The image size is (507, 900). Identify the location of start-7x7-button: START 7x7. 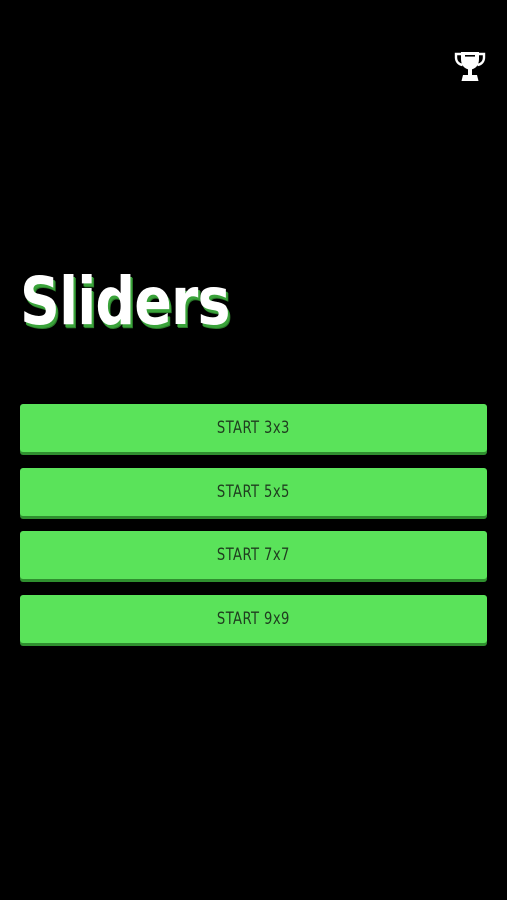
(253, 555).